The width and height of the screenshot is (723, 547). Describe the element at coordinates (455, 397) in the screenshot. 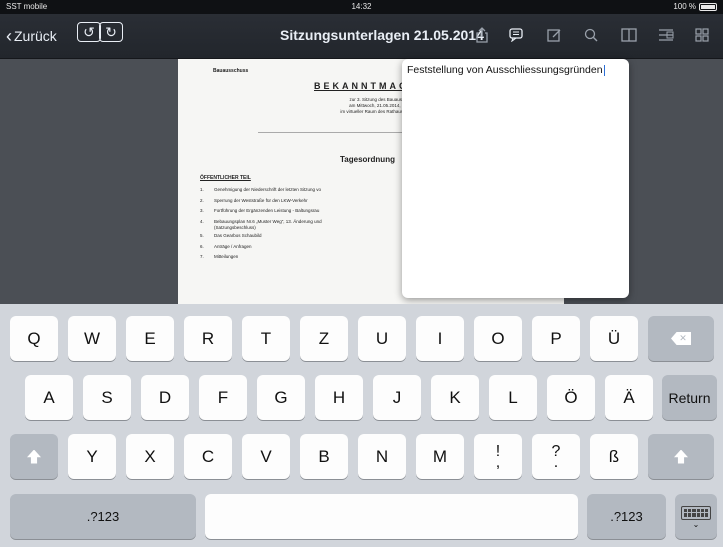

I see `key-k: K` at that location.